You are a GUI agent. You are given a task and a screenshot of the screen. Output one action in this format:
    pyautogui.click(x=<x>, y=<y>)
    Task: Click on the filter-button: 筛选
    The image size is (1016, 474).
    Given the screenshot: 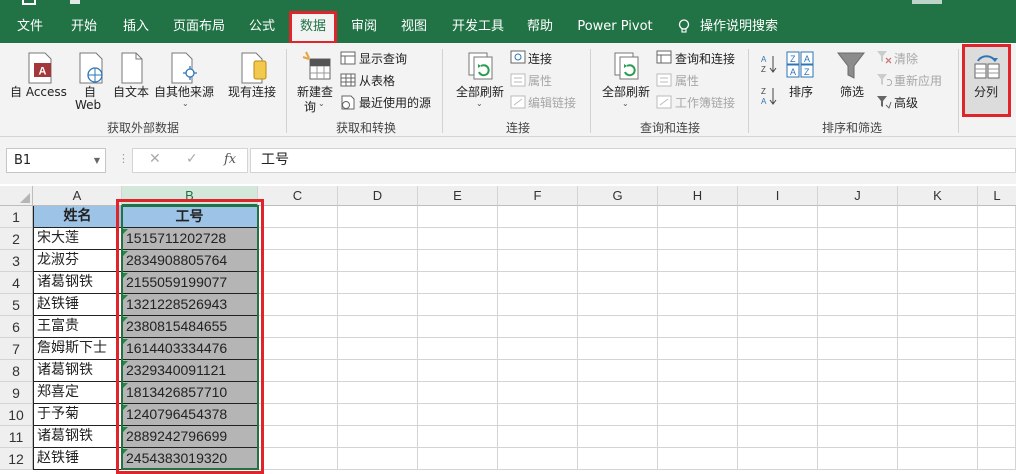 What is the action you would take?
    pyautogui.click(x=852, y=91)
    